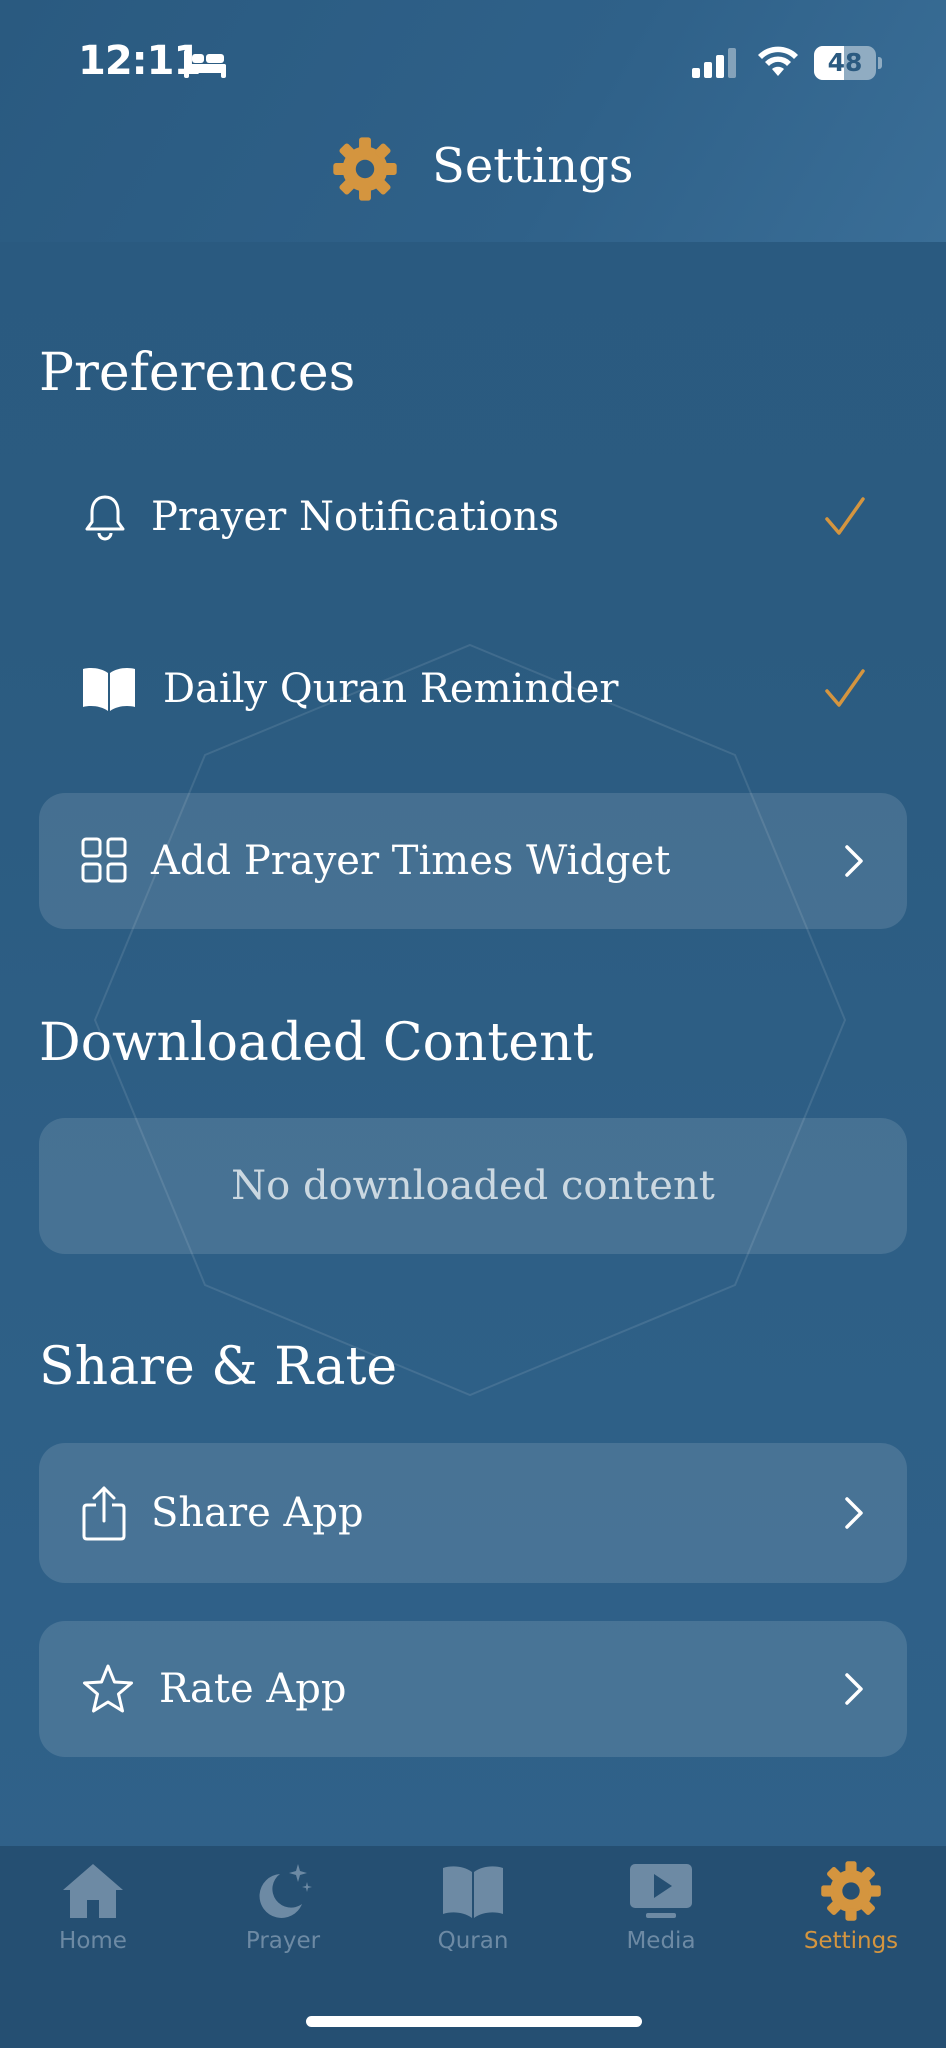 The image size is (946, 2048). I want to click on tab-settings: Settings, so click(851, 1915).